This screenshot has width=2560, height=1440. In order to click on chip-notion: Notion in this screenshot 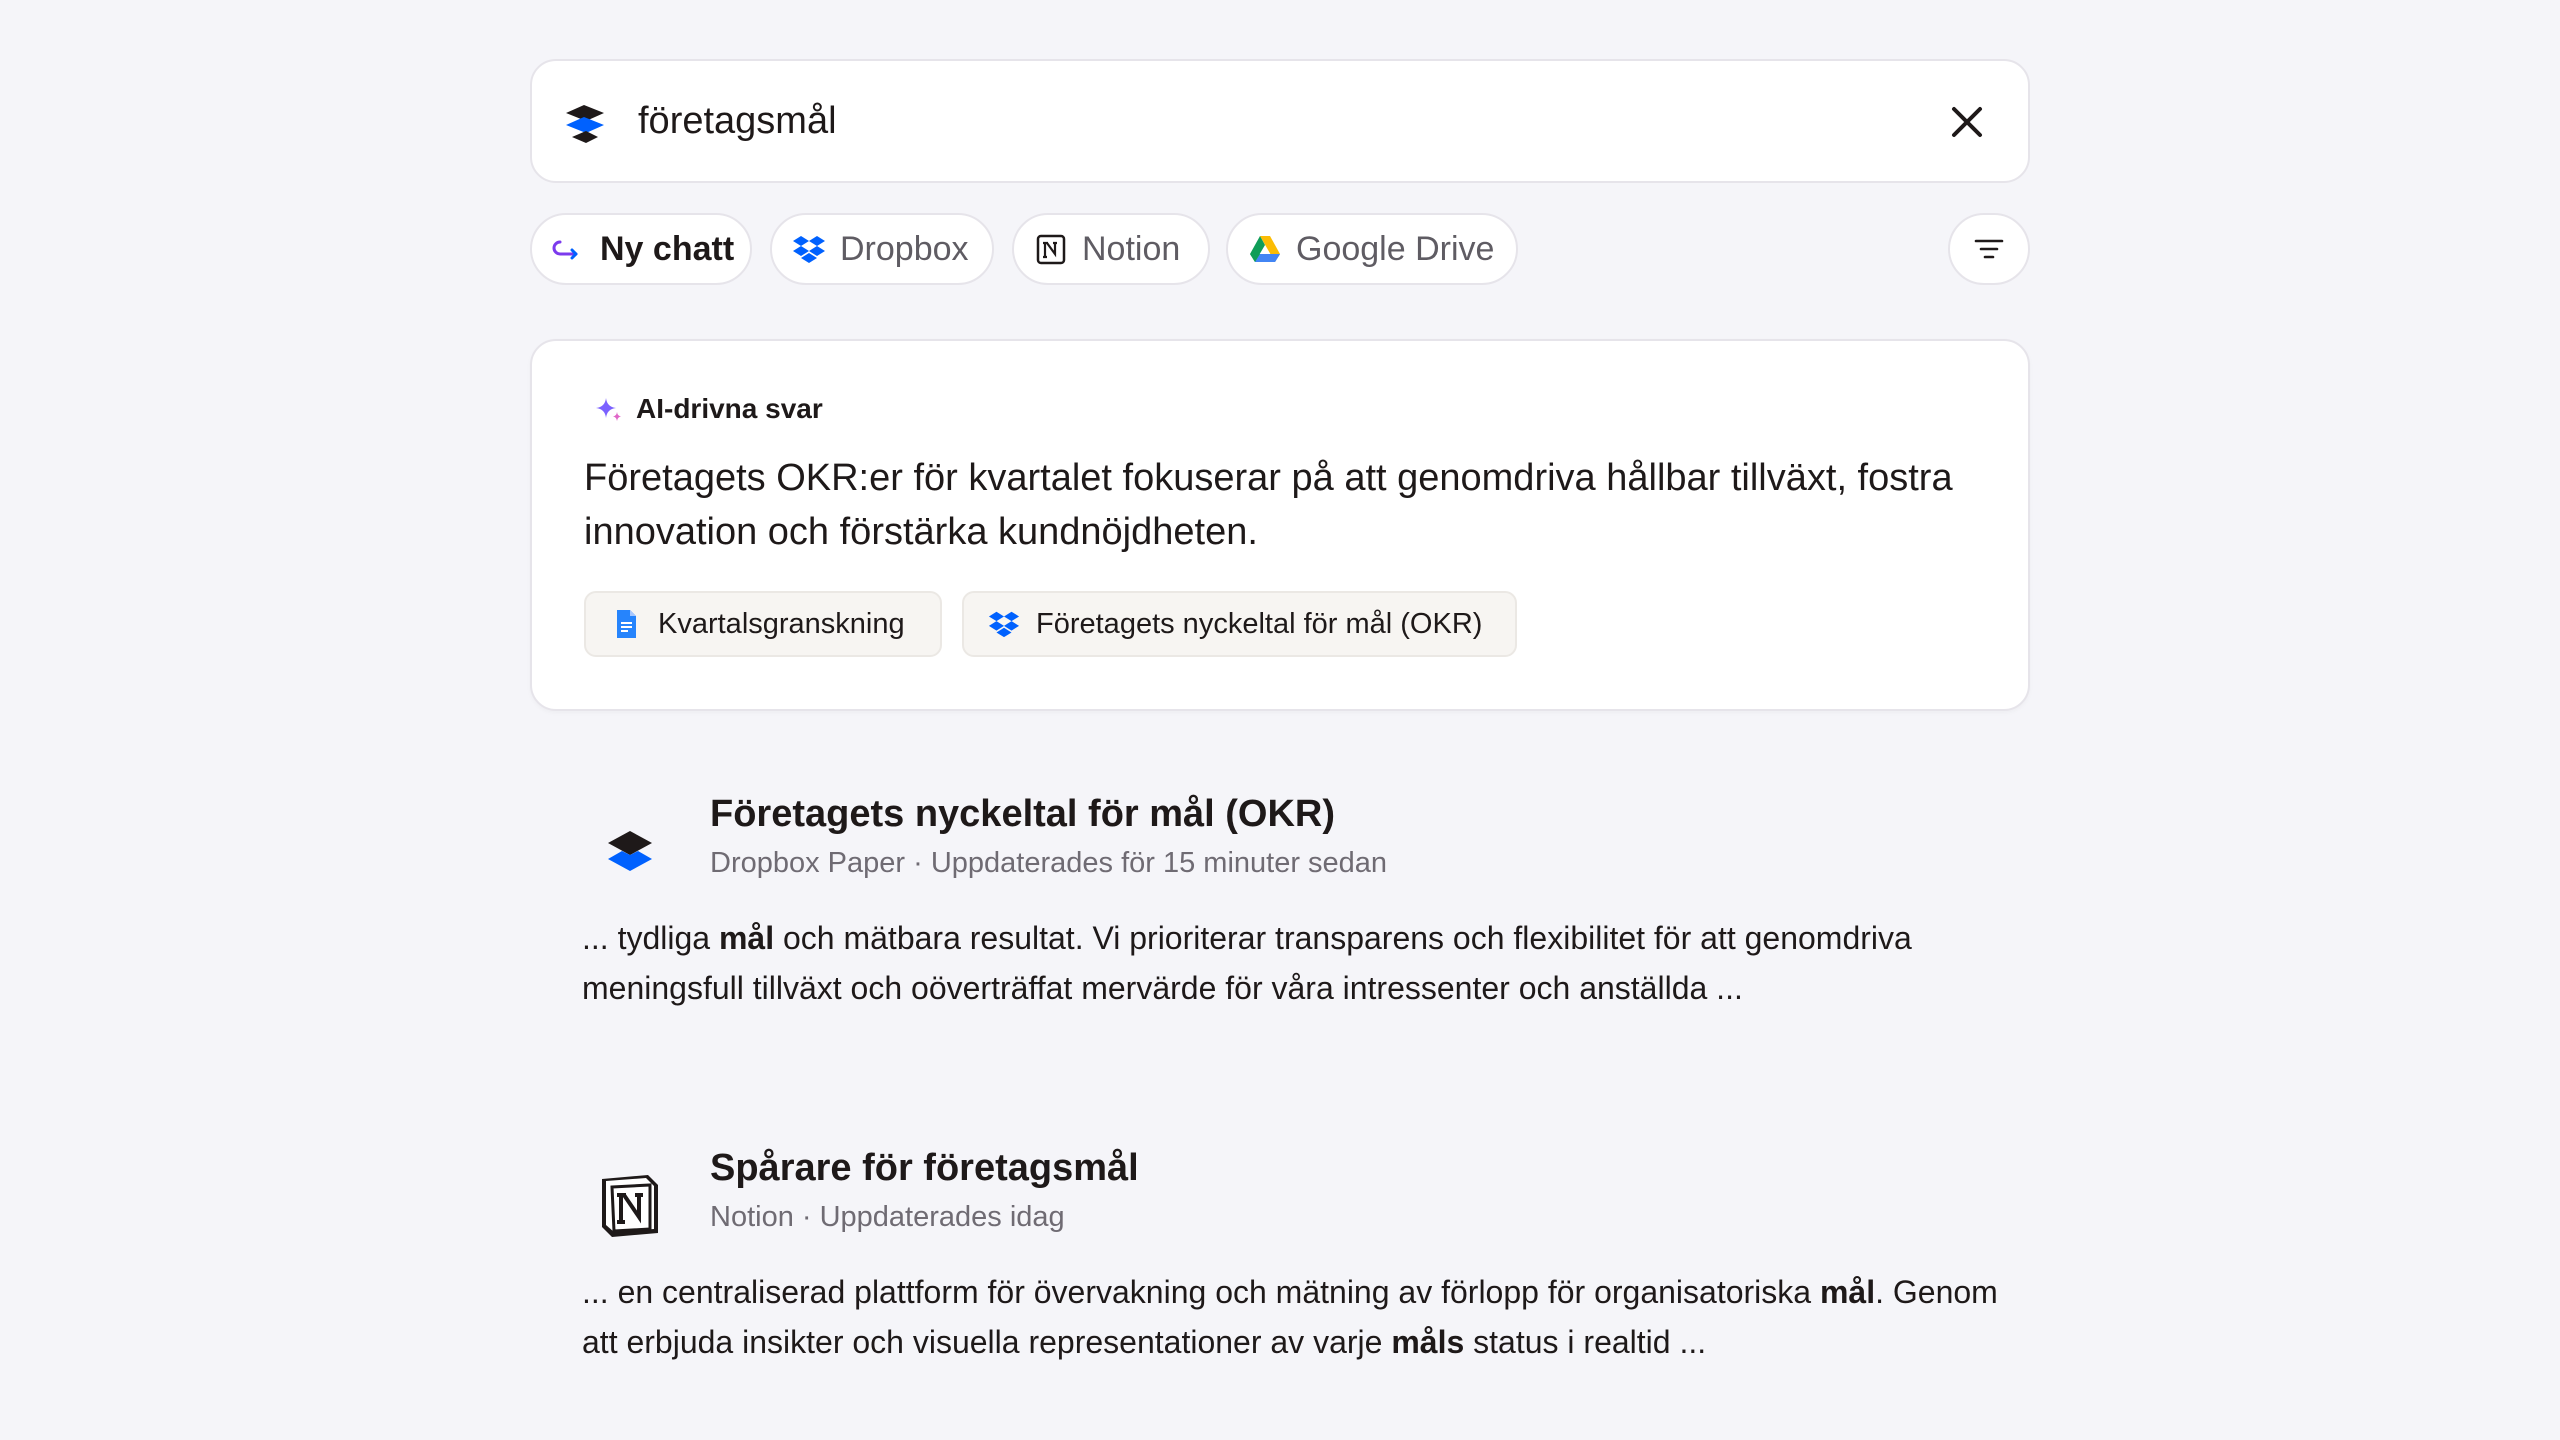, I will do `click(1111, 249)`.